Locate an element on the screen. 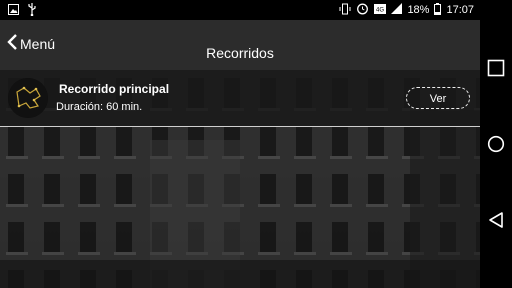  svg-text: 4G is located at coordinates (380, 10).